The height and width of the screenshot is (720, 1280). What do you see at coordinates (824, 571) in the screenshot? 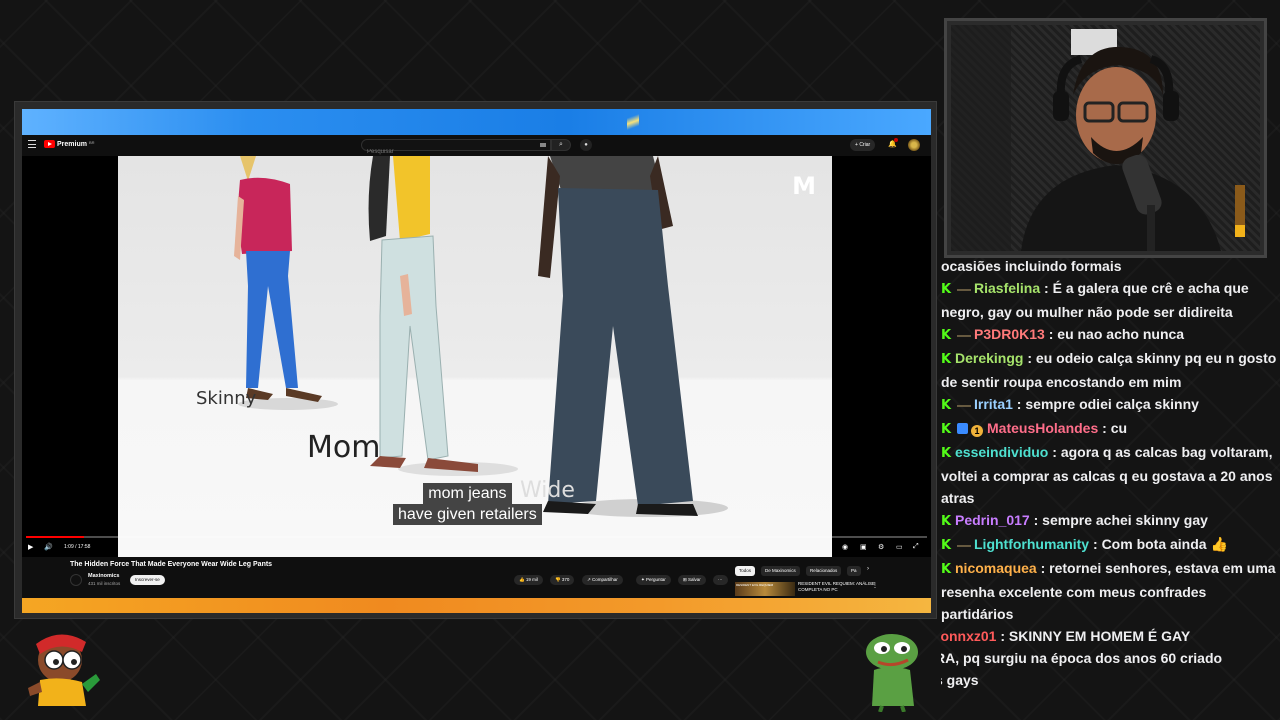
I see `chip-relacionados: Relacionados` at bounding box center [824, 571].